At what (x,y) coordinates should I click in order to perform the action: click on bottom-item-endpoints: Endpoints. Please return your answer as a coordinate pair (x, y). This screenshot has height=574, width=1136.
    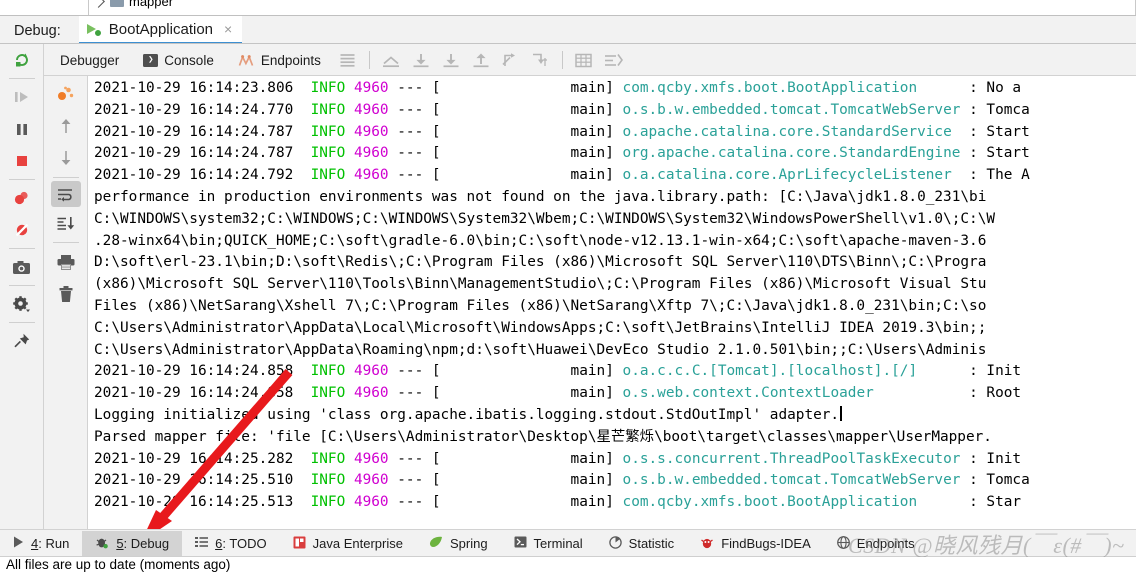
    Looking at the image, I should click on (876, 544).